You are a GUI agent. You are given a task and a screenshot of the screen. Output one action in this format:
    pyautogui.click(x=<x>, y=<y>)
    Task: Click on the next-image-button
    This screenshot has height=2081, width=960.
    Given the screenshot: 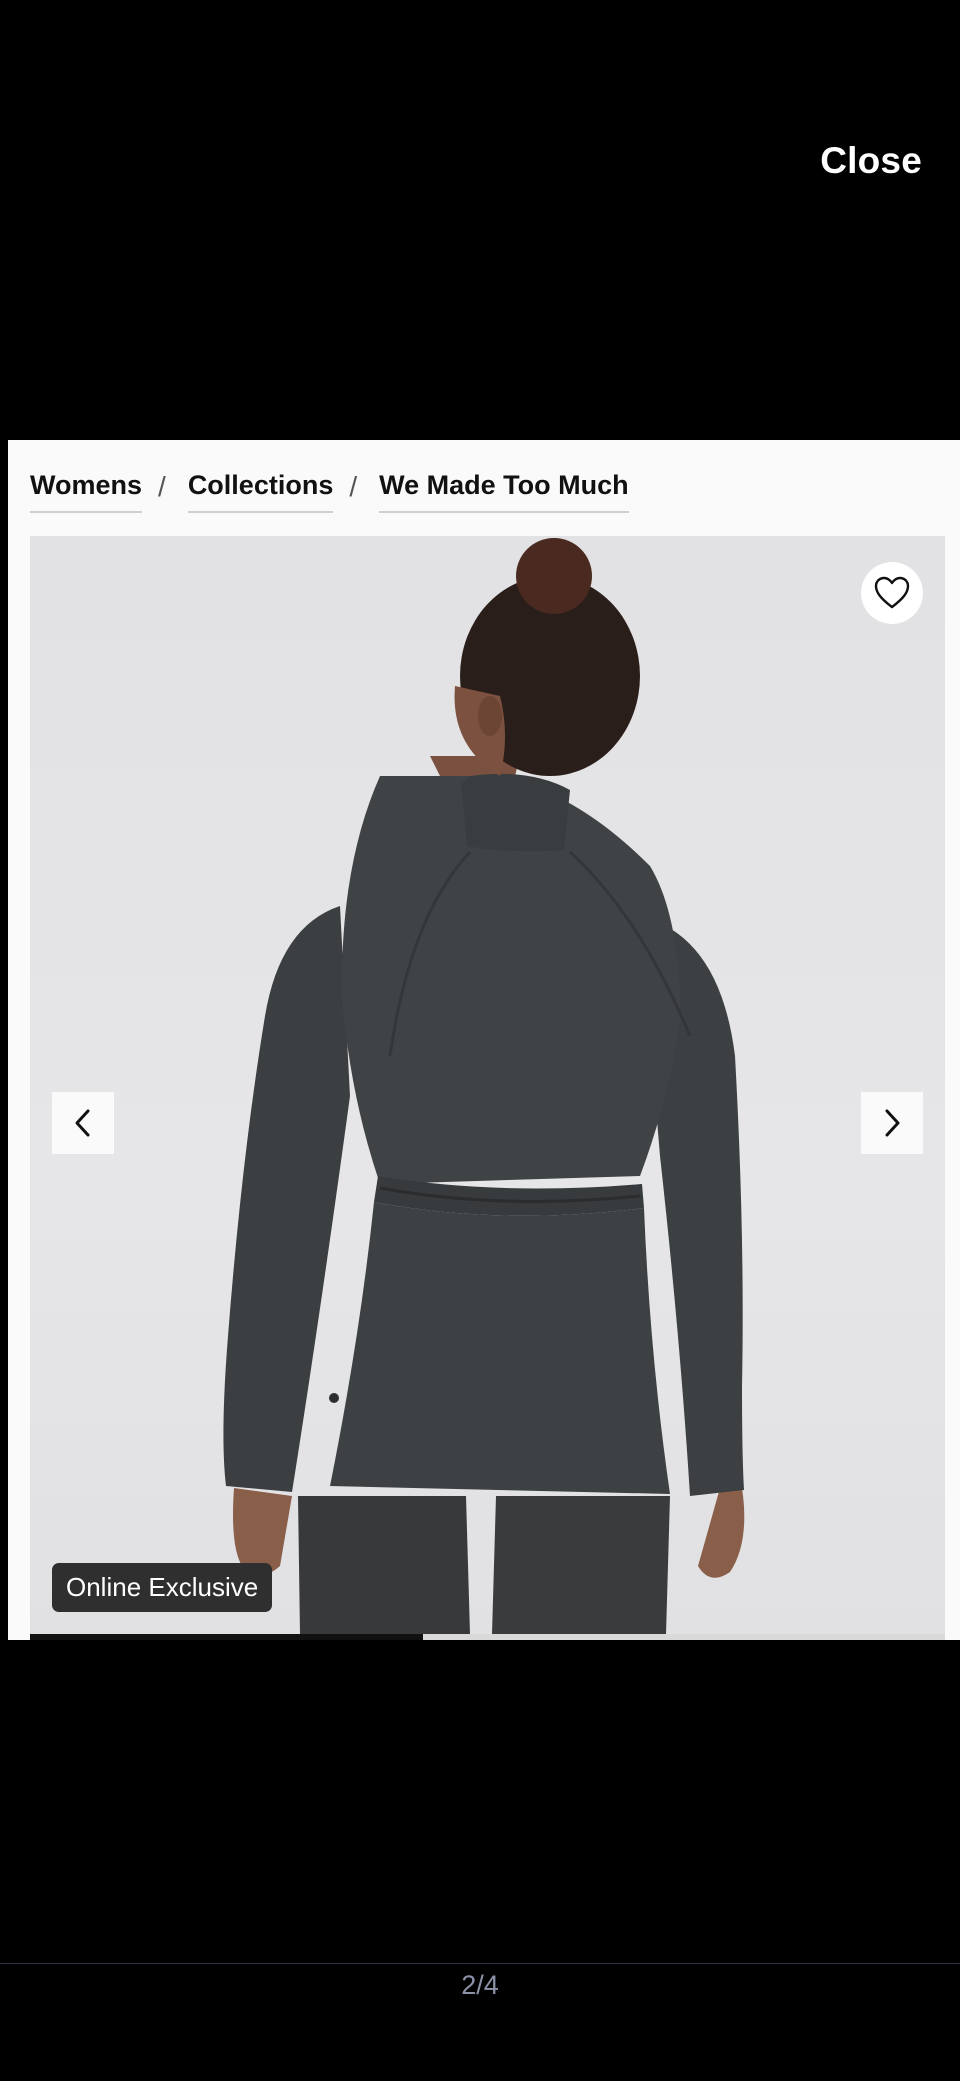 What is the action you would take?
    pyautogui.click(x=892, y=1123)
    